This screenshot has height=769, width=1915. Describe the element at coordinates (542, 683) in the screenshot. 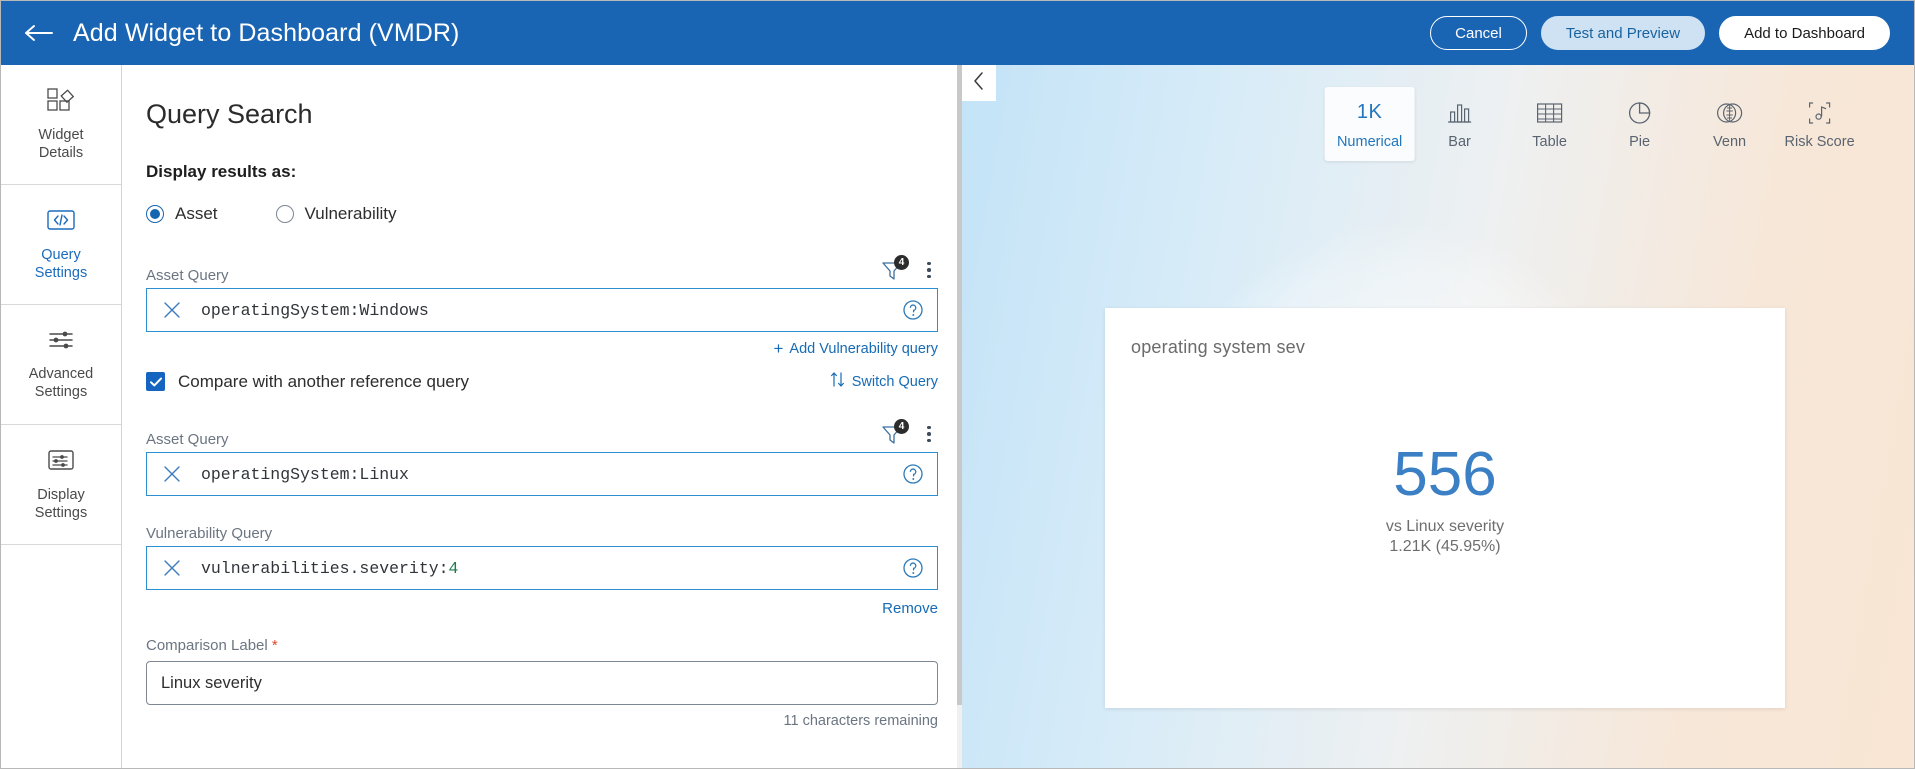

I see `comparison-label-input: Linux severity` at that location.